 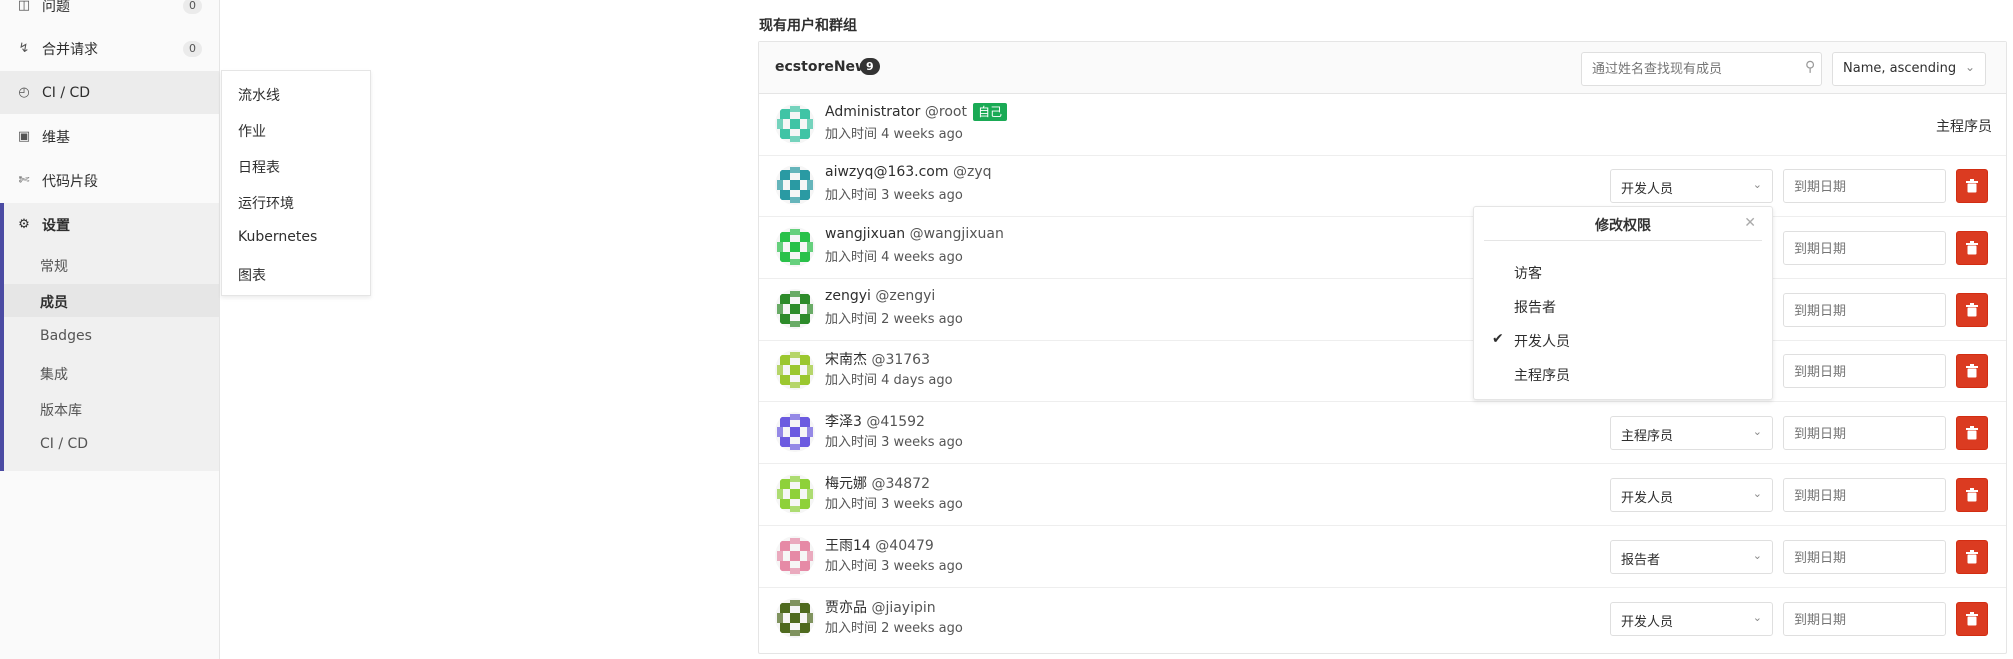 What do you see at coordinates (24, 180) in the screenshot?
I see `scissors-icon: ✄` at bounding box center [24, 180].